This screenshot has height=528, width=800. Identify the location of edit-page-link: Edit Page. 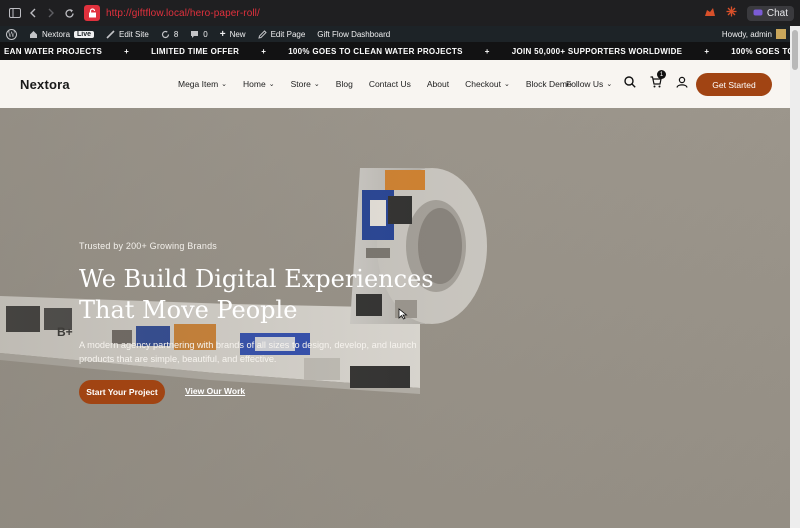
(282, 34).